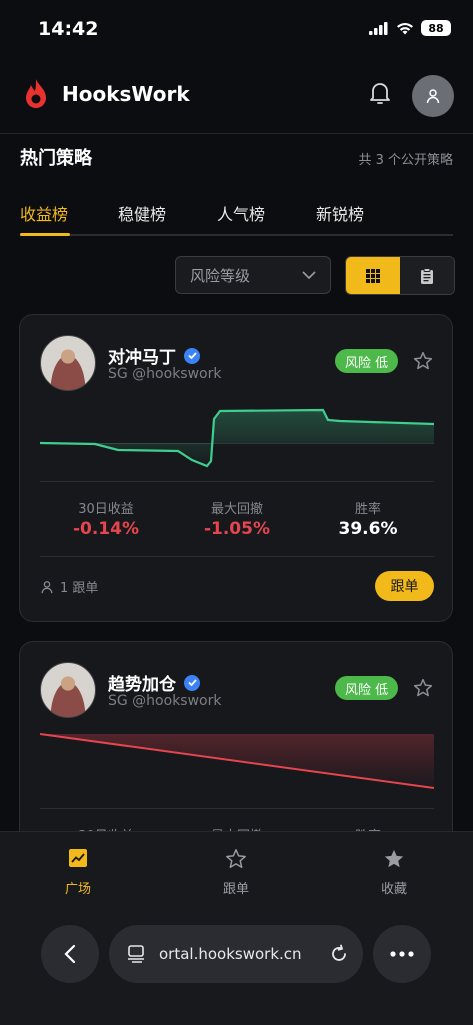  I want to click on user-avatar-button, so click(433, 96).